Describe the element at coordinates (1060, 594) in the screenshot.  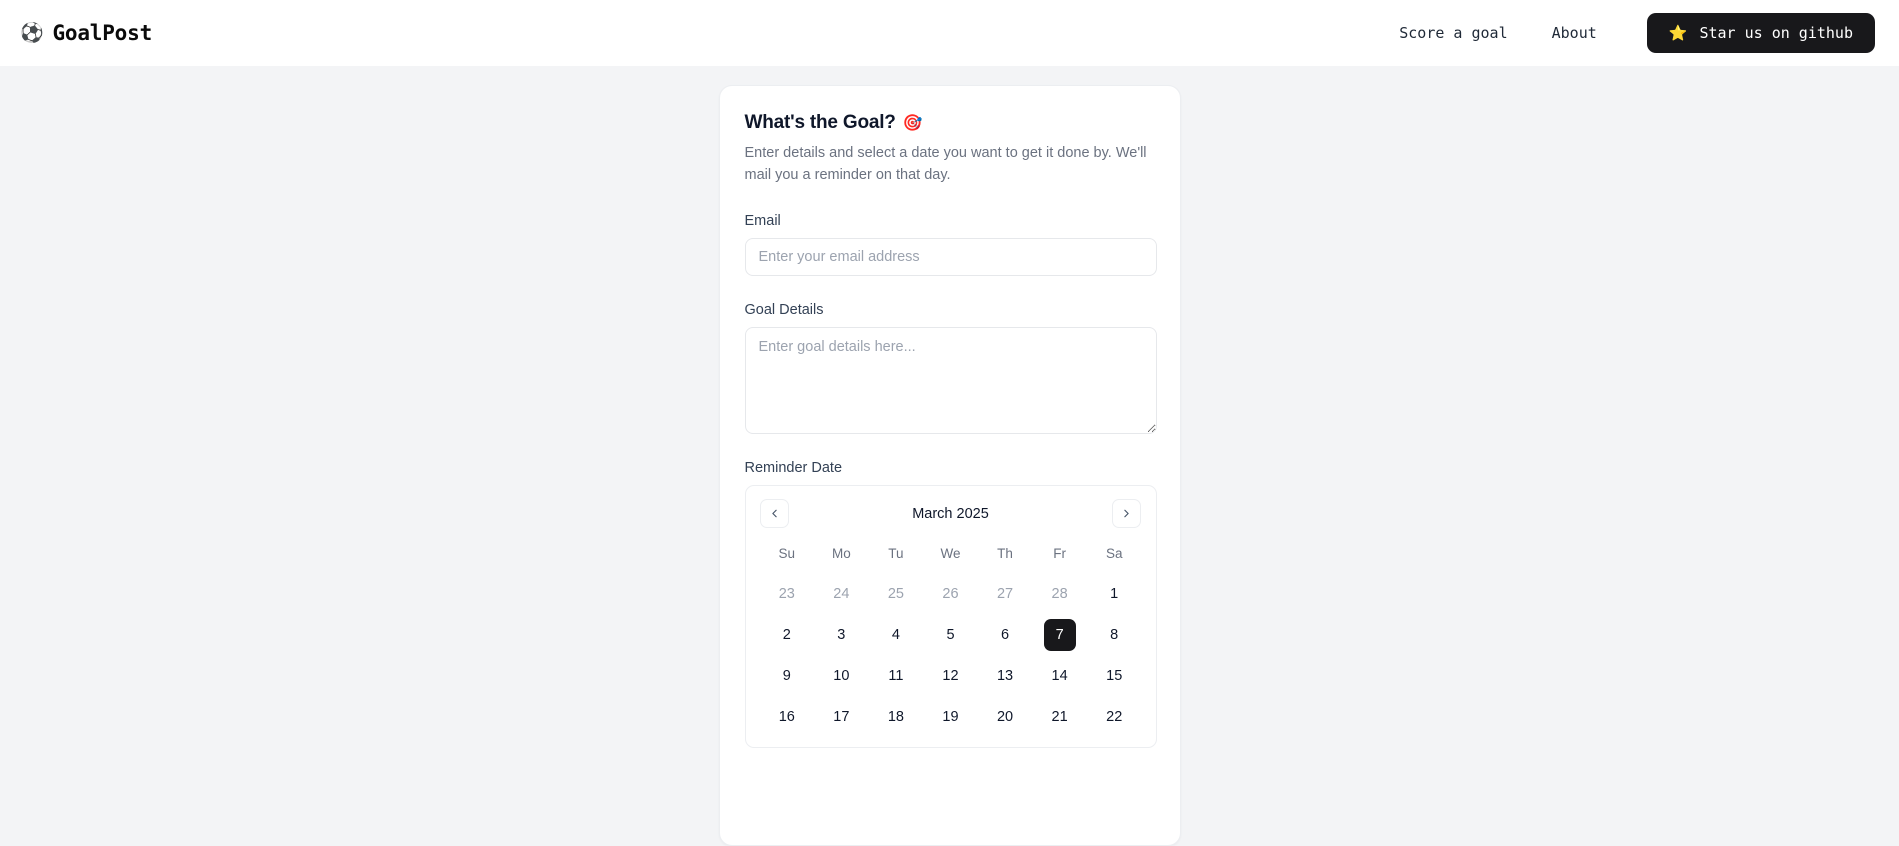
I see `calendar-day: 28` at that location.